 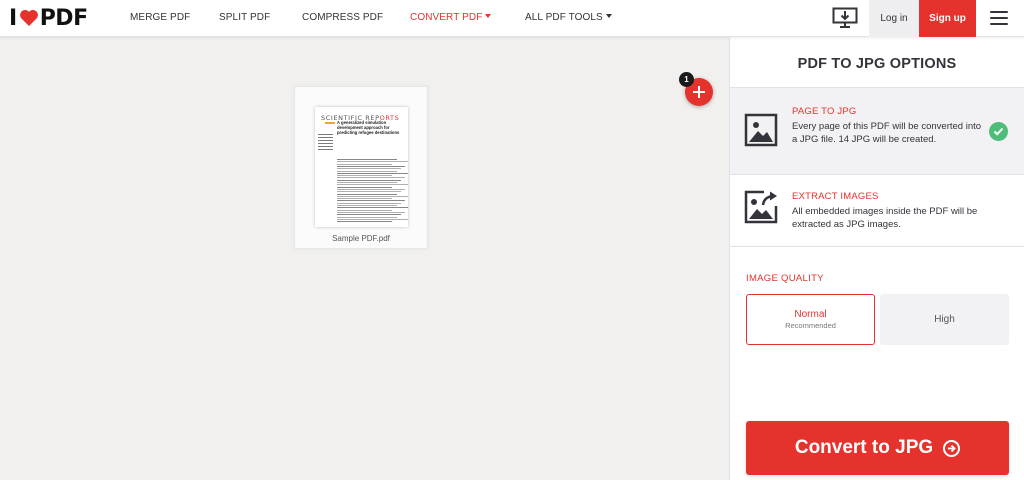 What do you see at coordinates (28, 17) in the screenshot?
I see `heart-icon` at bounding box center [28, 17].